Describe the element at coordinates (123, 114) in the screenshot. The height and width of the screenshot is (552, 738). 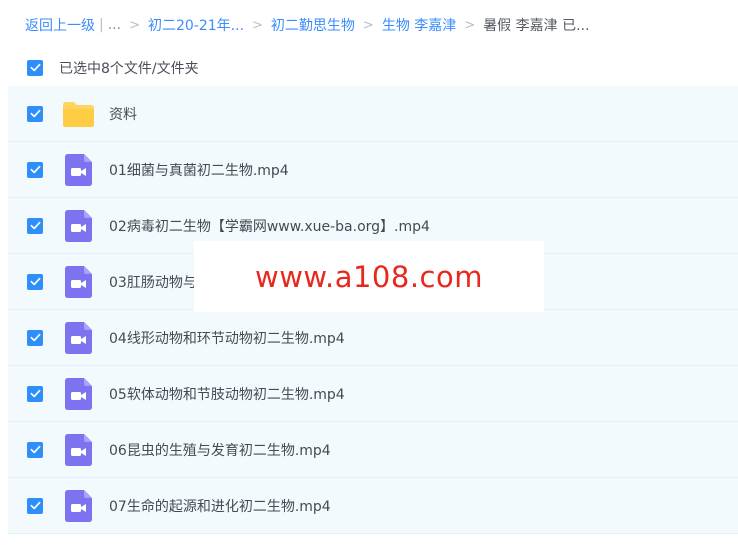
I see `file-name: 资料` at that location.